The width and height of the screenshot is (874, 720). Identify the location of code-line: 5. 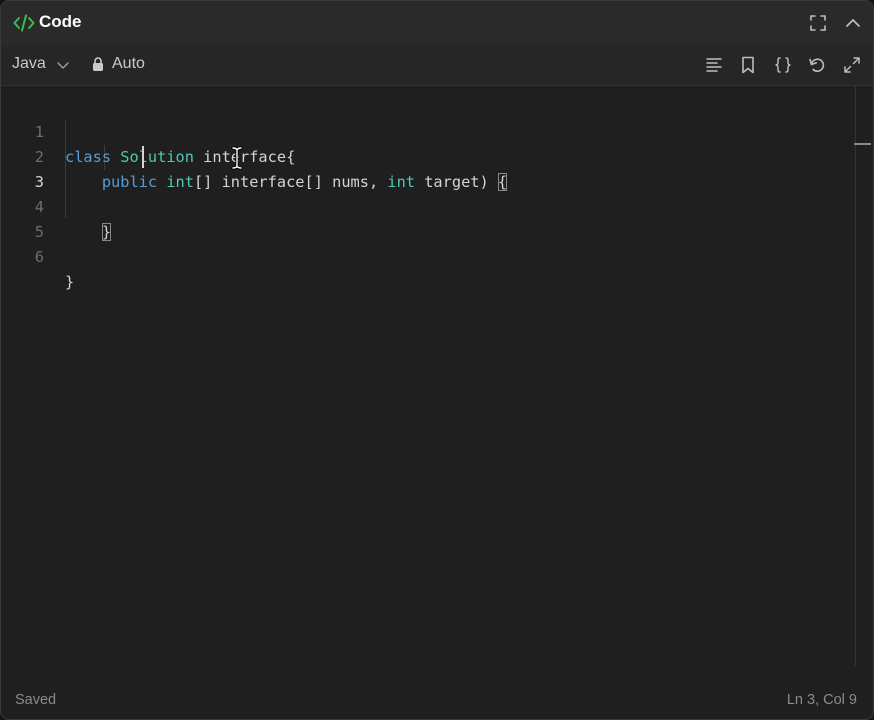
(427, 218).